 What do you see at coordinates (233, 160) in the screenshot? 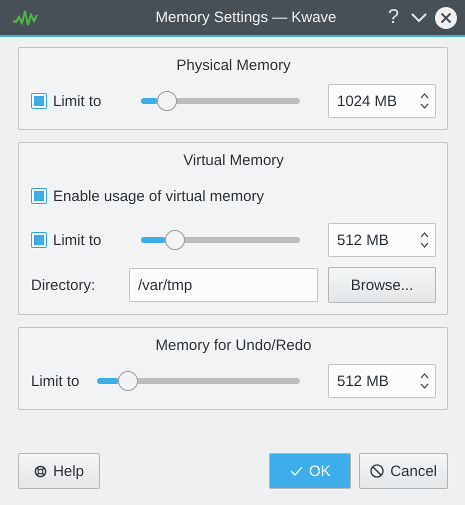
I see `group-title: Virtual Memory` at bounding box center [233, 160].